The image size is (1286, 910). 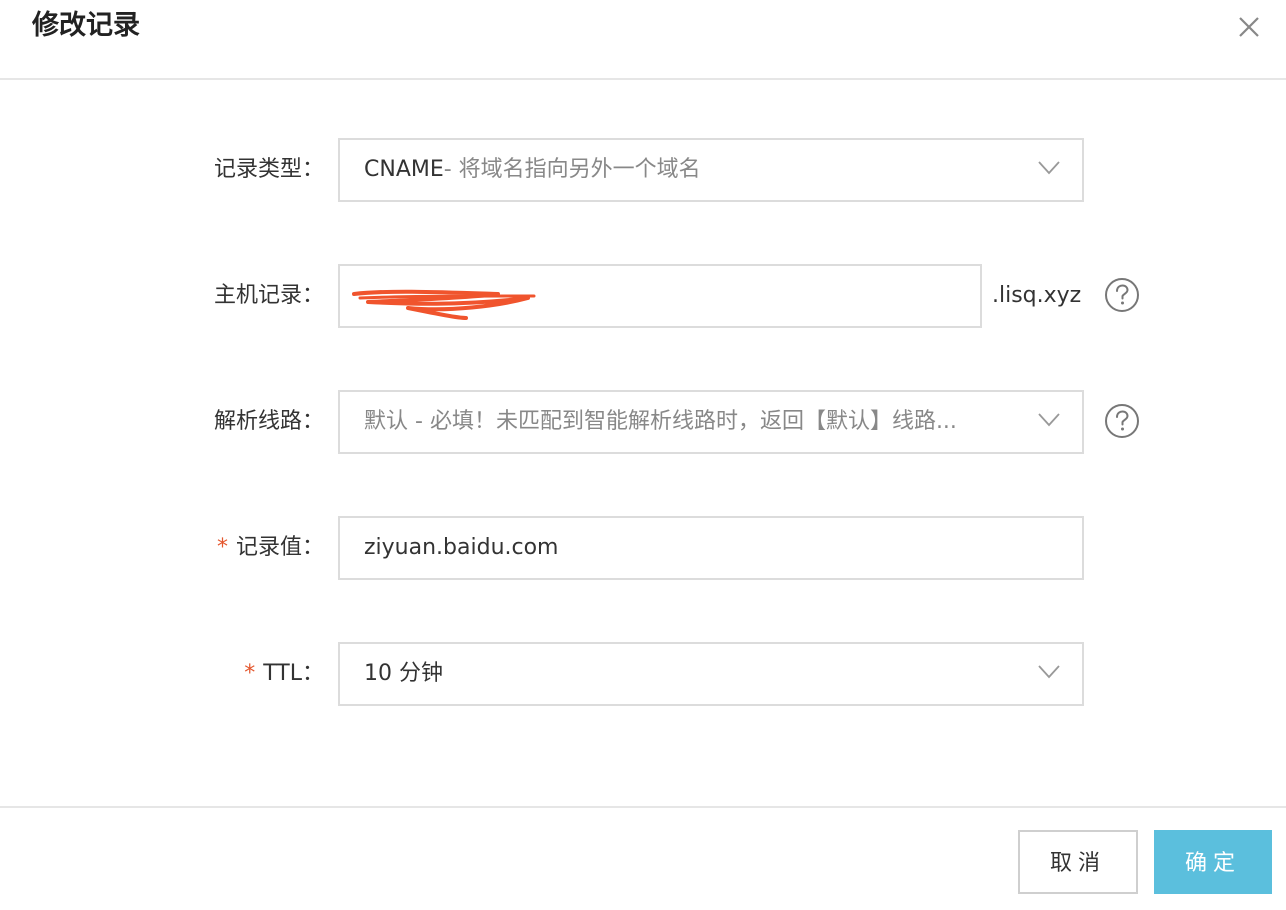 I want to click on dialog-header: 修改记录, so click(x=643, y=40).